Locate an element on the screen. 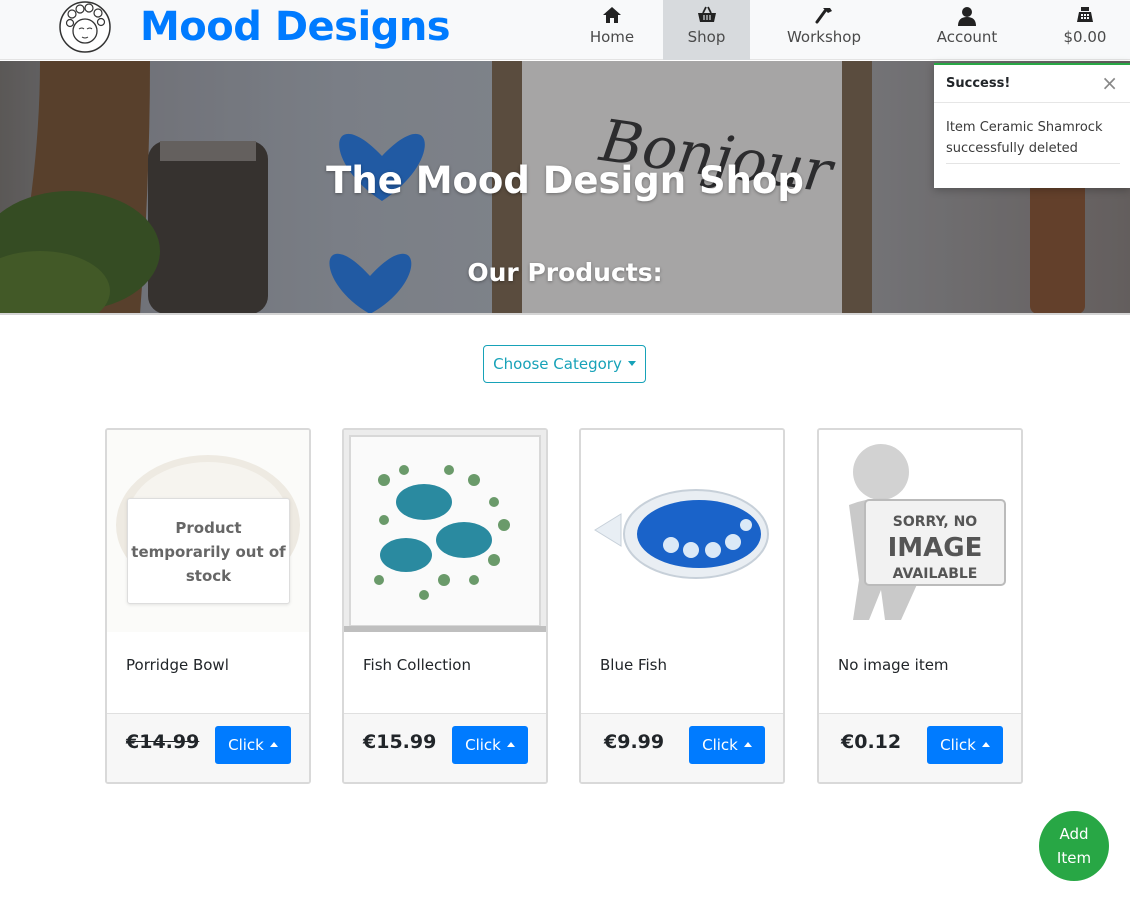 This screenshot has height=897, width=1130. placeholder-line-1: SORRY, NO is located at coordinates (935, 522).